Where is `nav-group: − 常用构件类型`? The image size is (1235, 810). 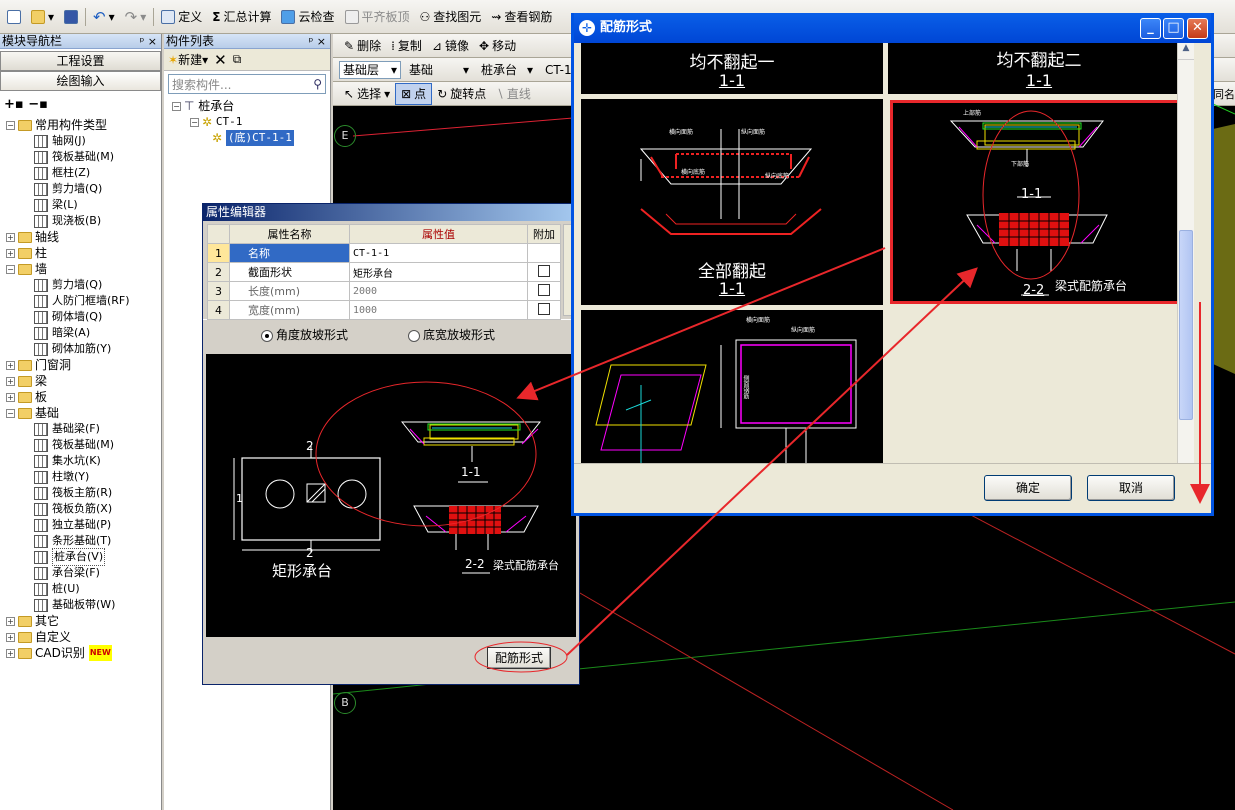
nav-group: − 常用构件类型 is located at coordinates (83, 125).